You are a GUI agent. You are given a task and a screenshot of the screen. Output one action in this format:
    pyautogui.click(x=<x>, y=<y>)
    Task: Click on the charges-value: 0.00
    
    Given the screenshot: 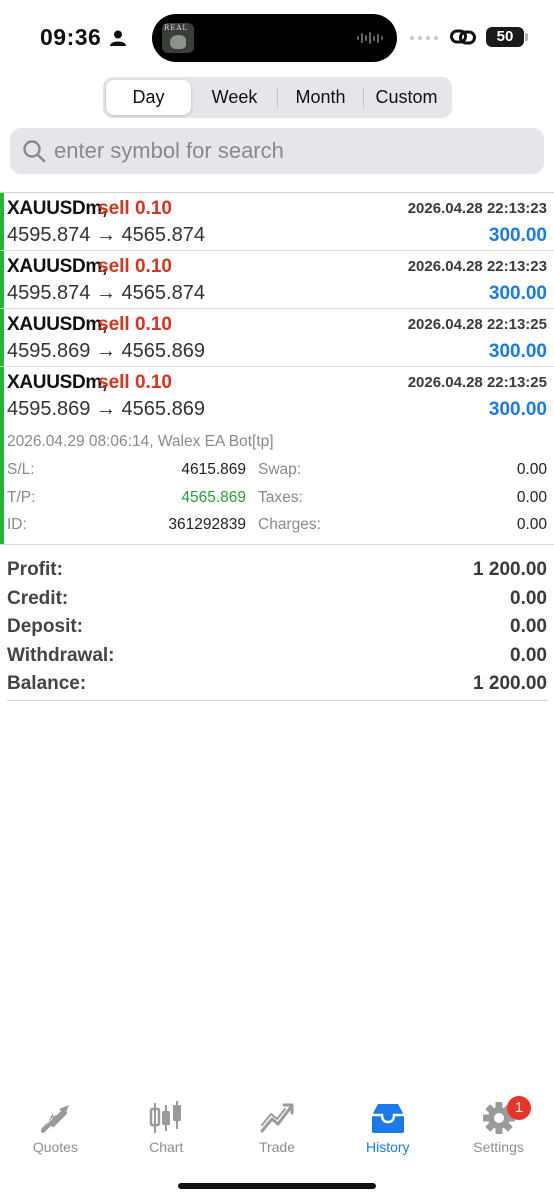 What is the action you would take?
    pyautogui.click(x=531, y=524)
    